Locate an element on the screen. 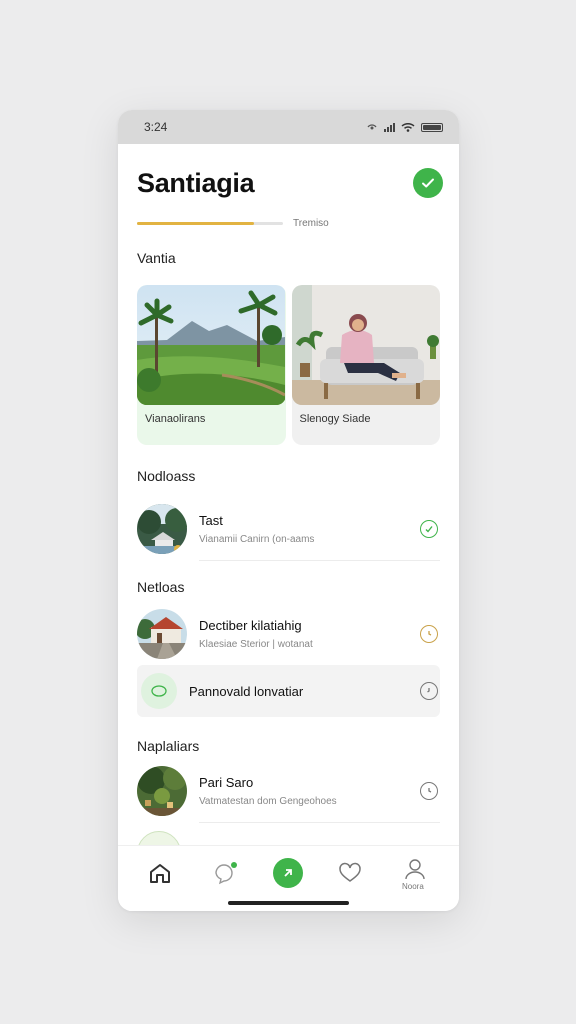  heart-icon is located at coordinates (350, 872).